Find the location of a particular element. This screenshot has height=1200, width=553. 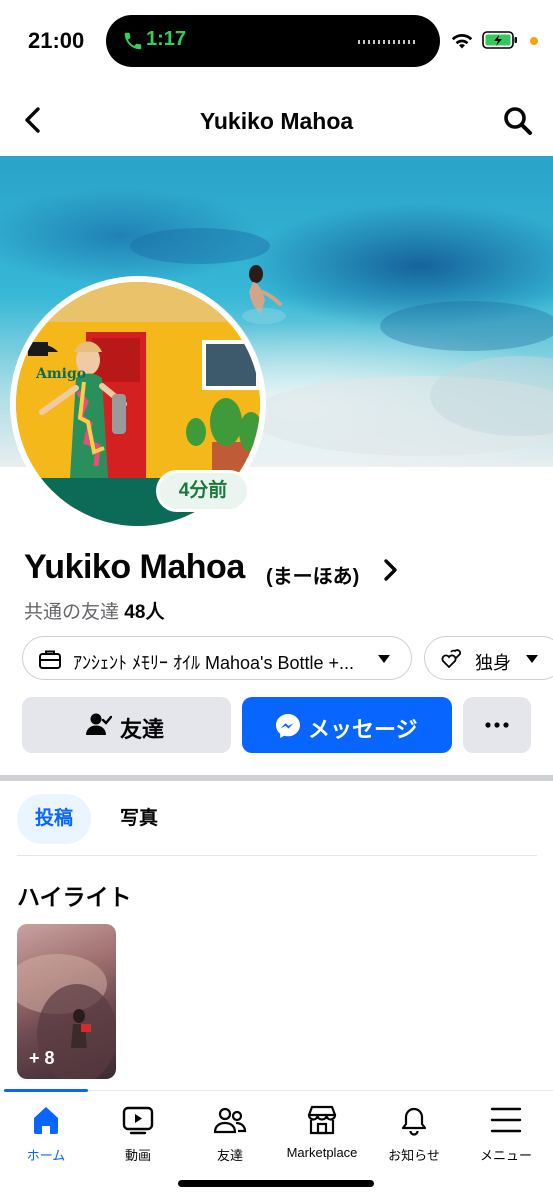

call-timer: 1:17 is located at coordinates (166, 39).